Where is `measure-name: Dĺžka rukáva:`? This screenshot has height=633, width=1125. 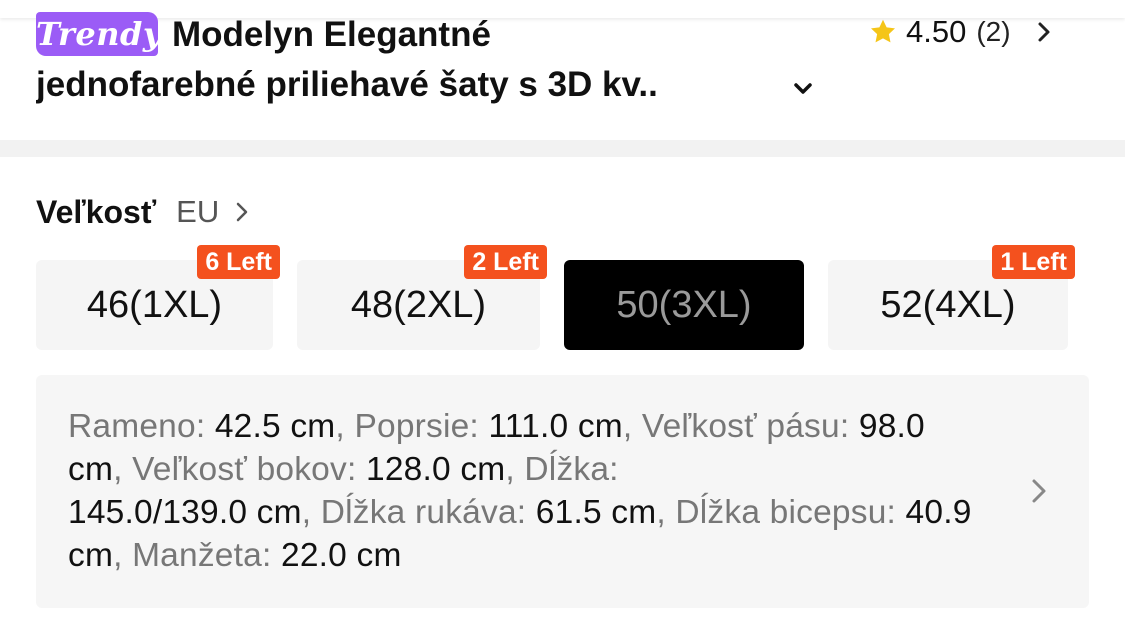 measure-name: Dĺžka rukáva: is located at coordinates (428, 512).